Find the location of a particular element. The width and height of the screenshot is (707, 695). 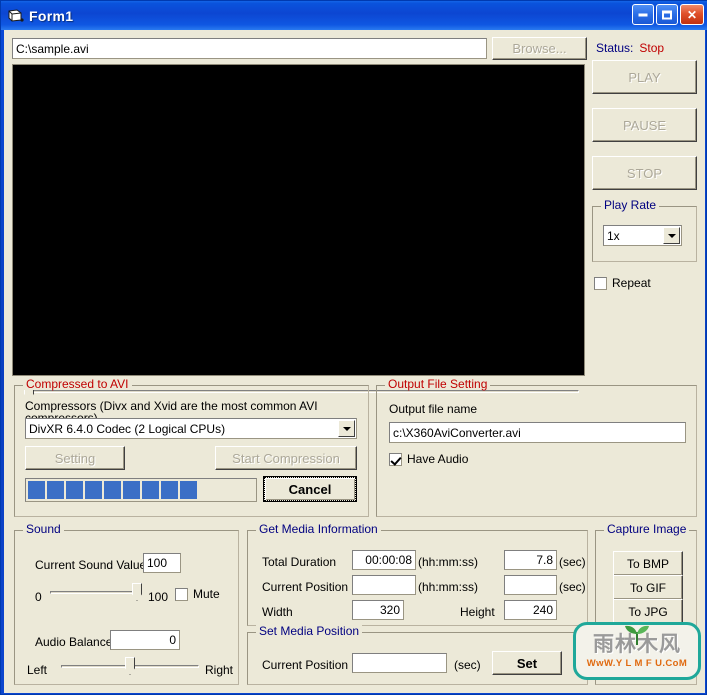

repeat-checkbox: Repeat is located at coordinates (622, 283).